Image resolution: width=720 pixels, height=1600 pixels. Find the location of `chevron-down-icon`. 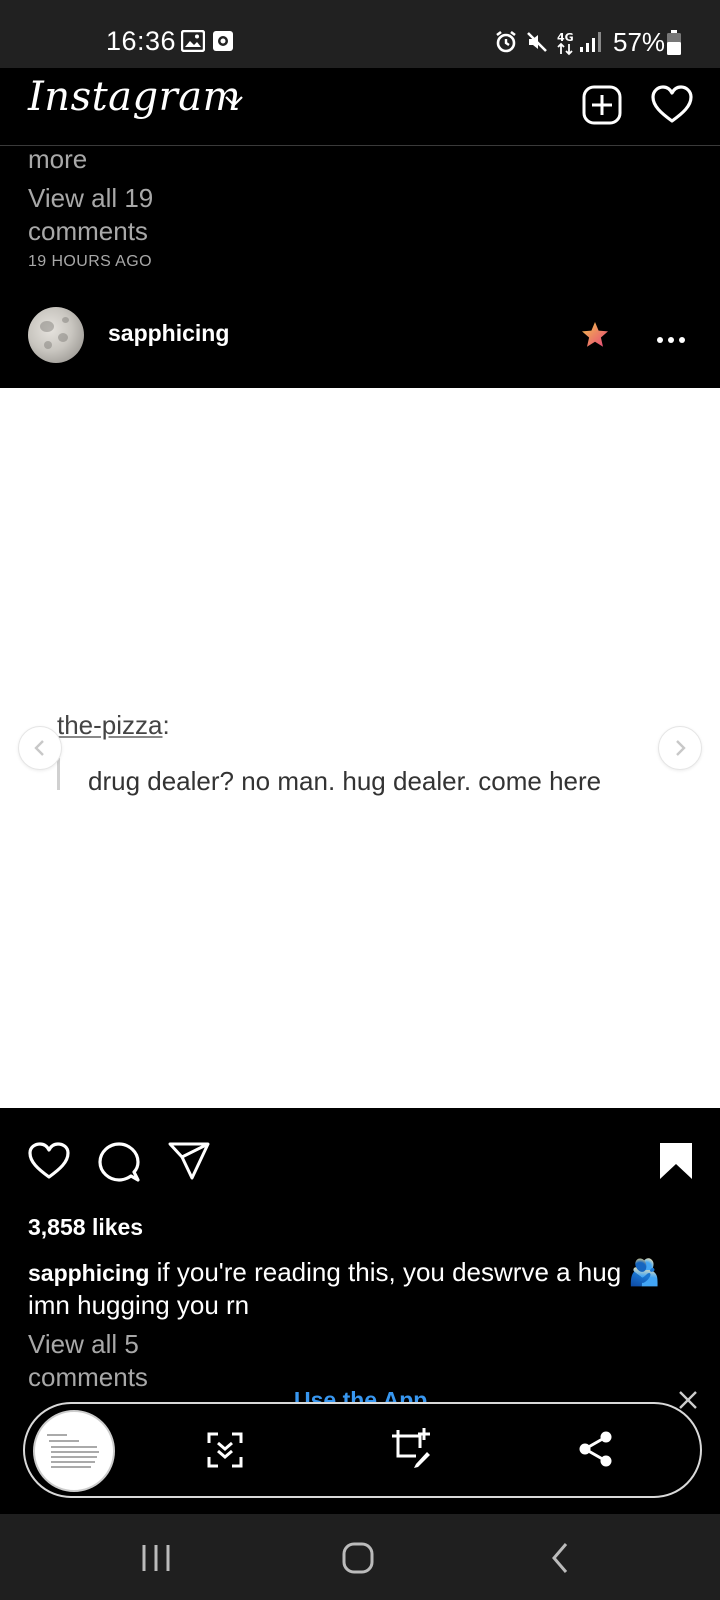

chevron-down-icon is located at coordinates (234, 103).